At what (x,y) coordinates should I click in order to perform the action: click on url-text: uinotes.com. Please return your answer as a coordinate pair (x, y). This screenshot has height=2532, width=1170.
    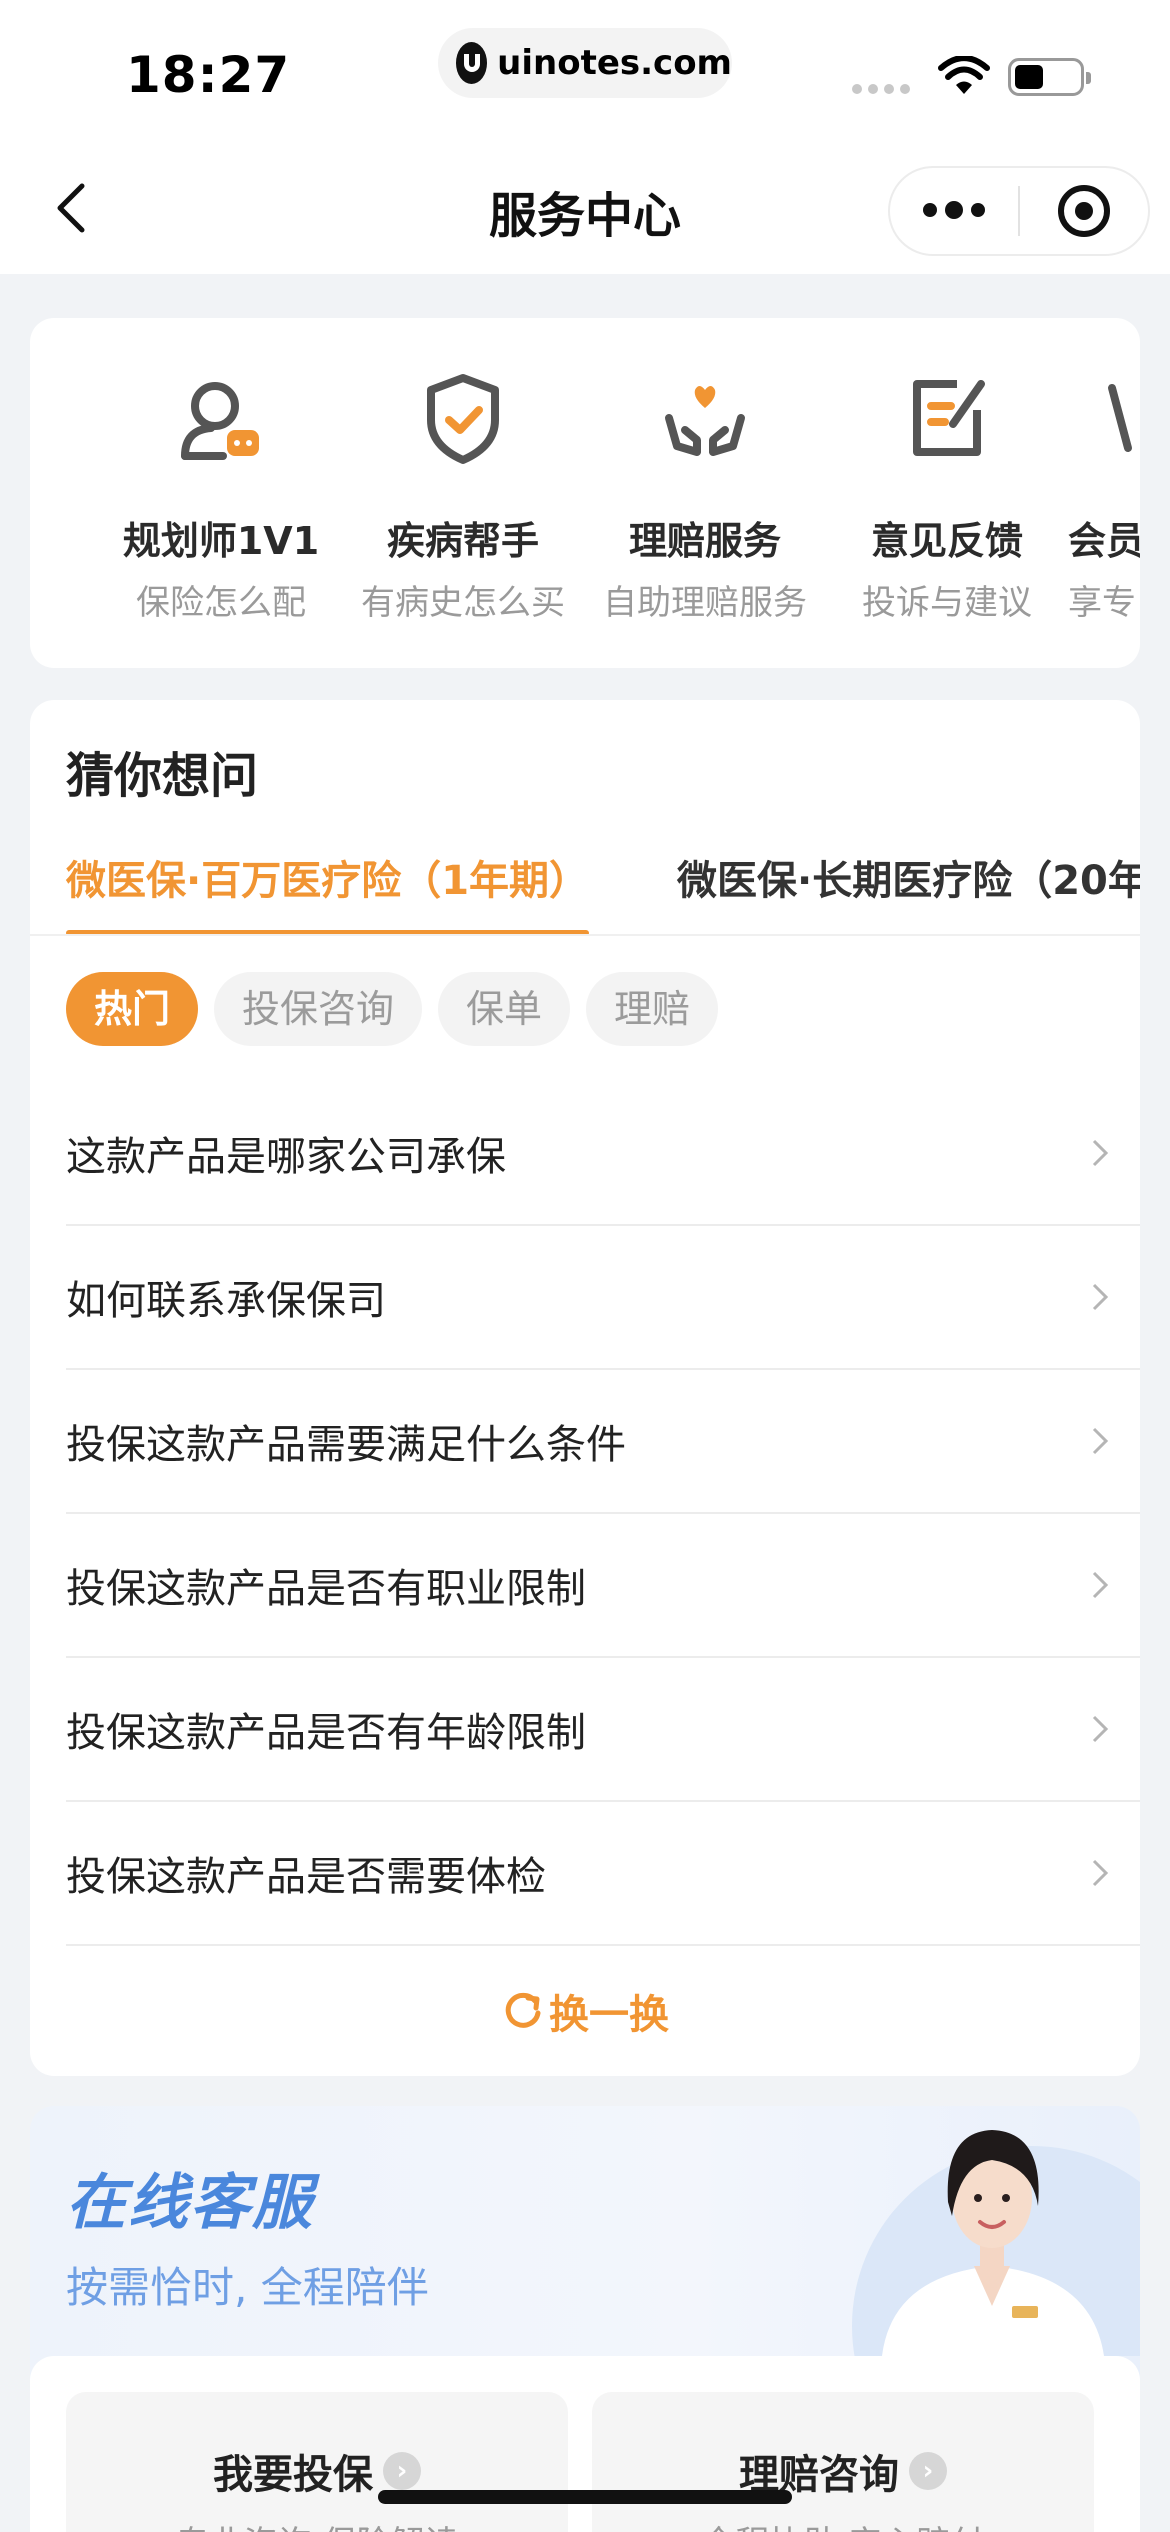
    Looking at the image, I should click on (614, 63).